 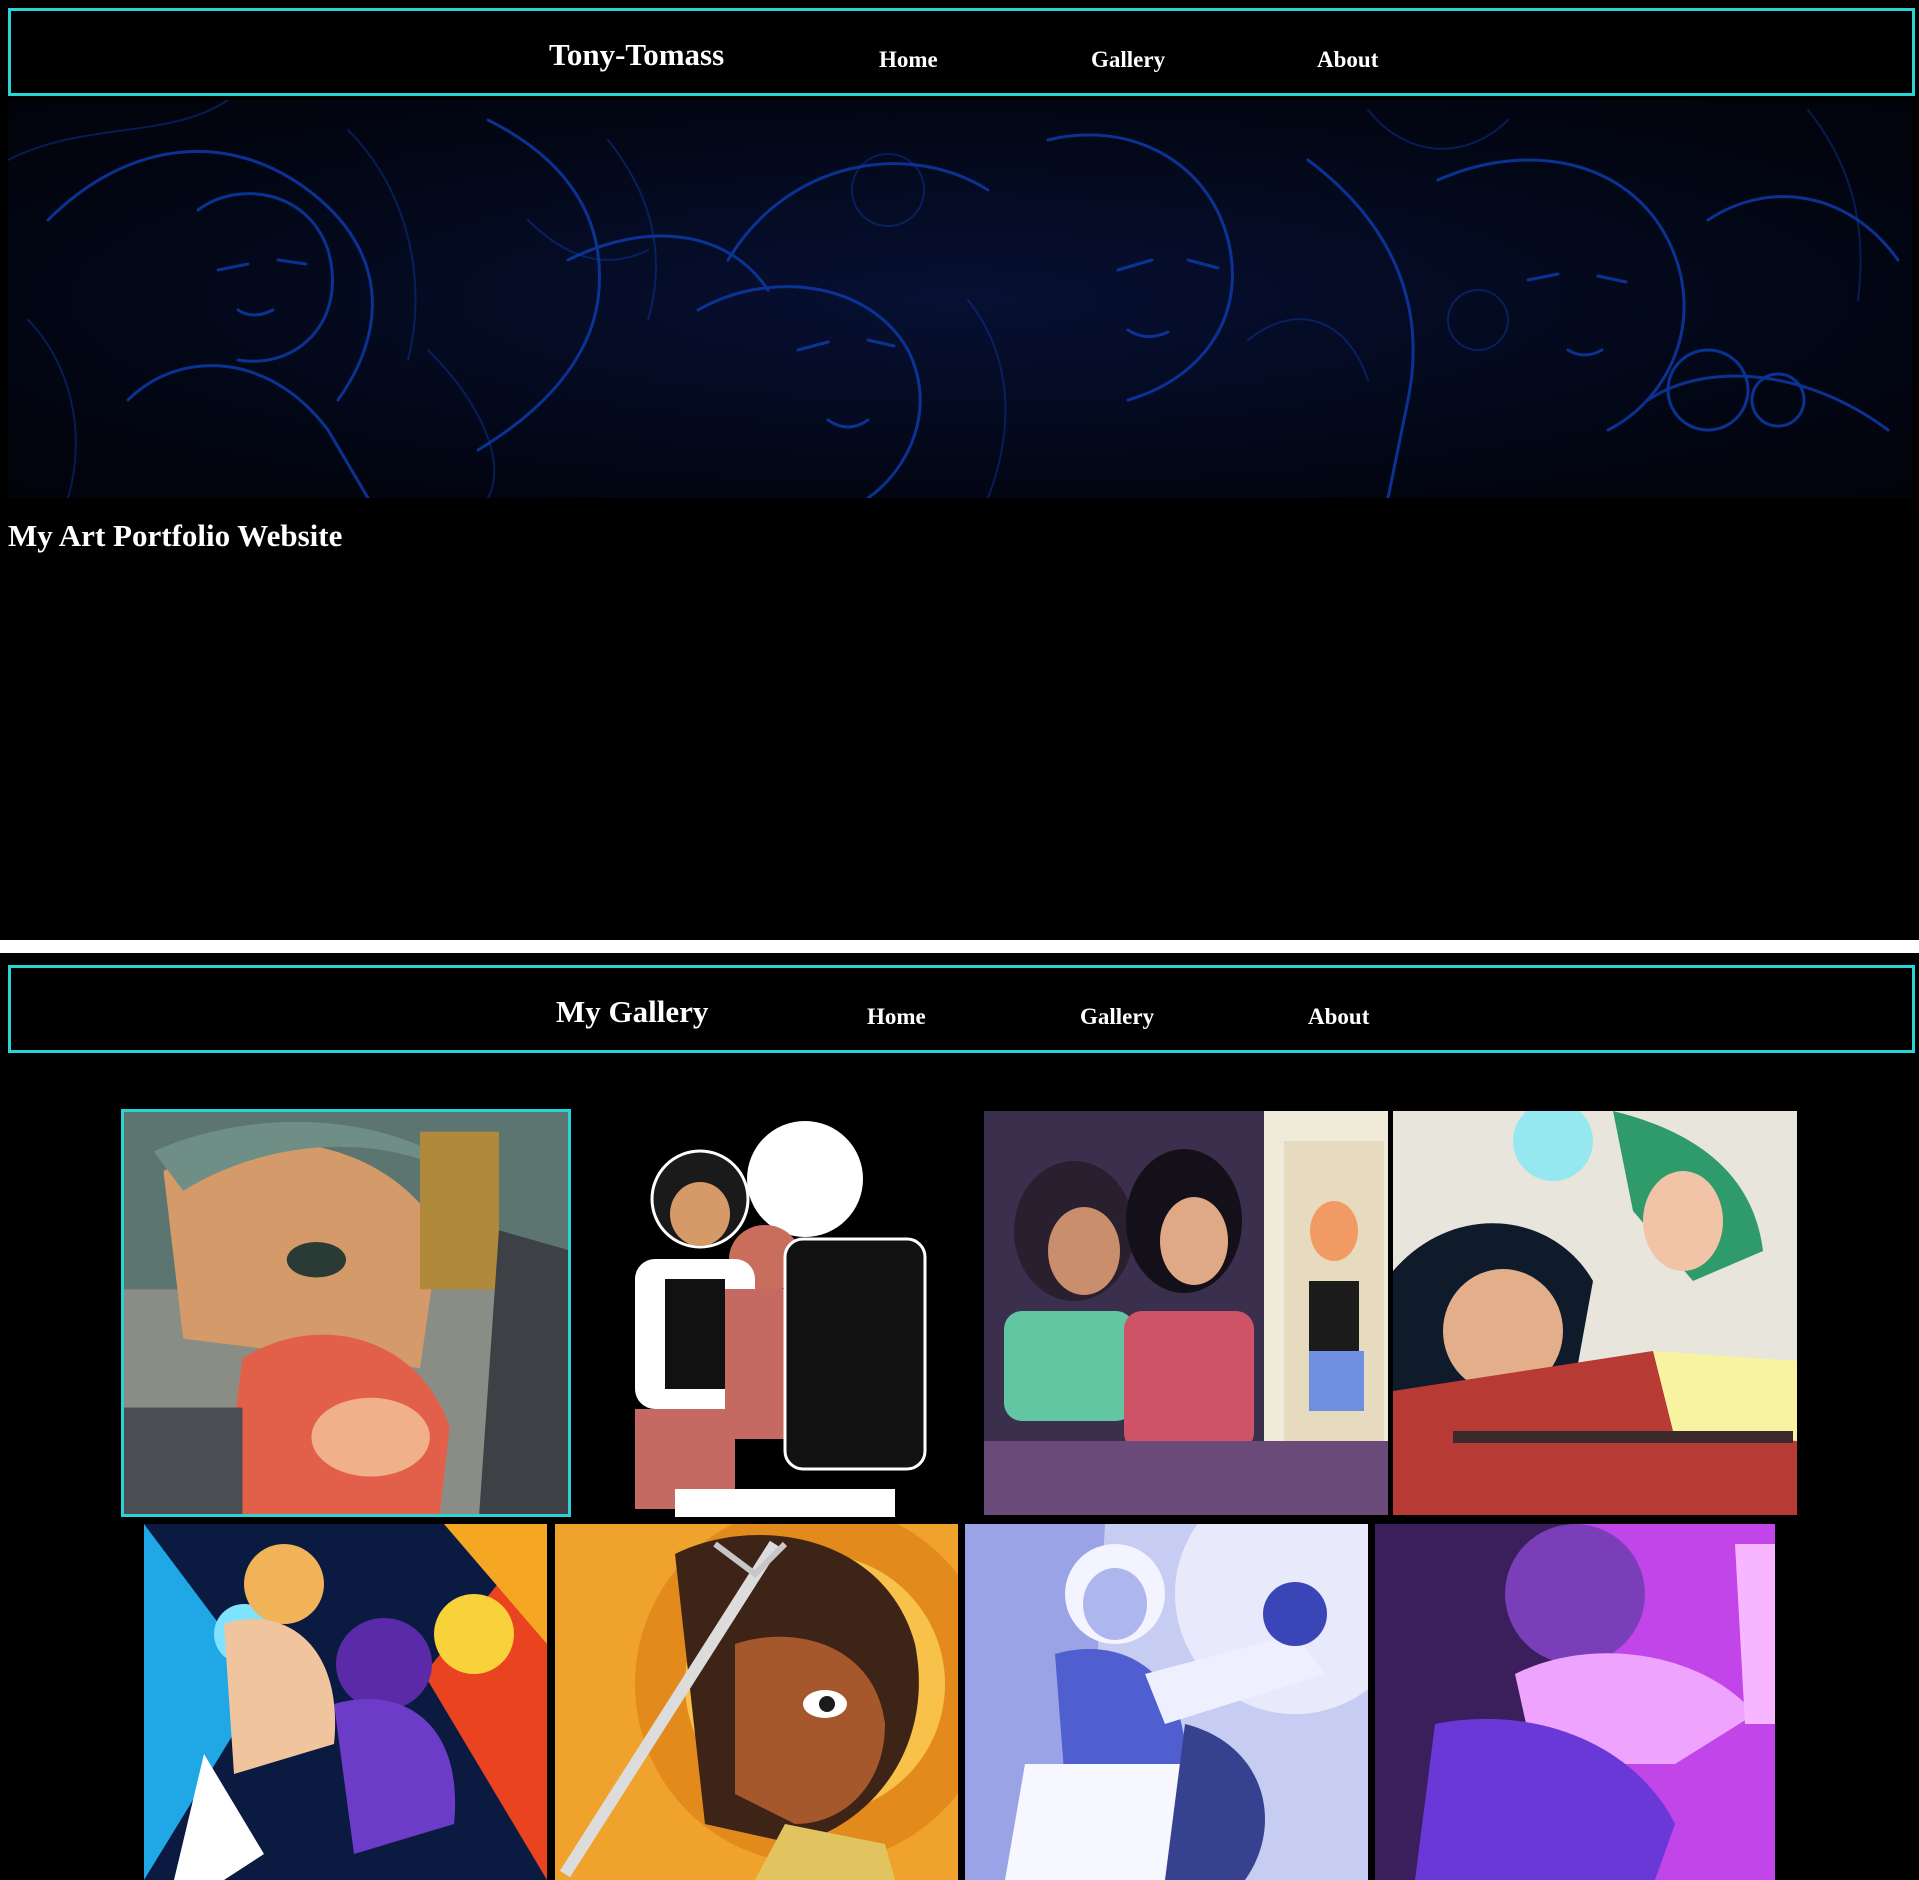 I want to click on page-heading: My Art Portfolio Website, so click(x=175, y=535).